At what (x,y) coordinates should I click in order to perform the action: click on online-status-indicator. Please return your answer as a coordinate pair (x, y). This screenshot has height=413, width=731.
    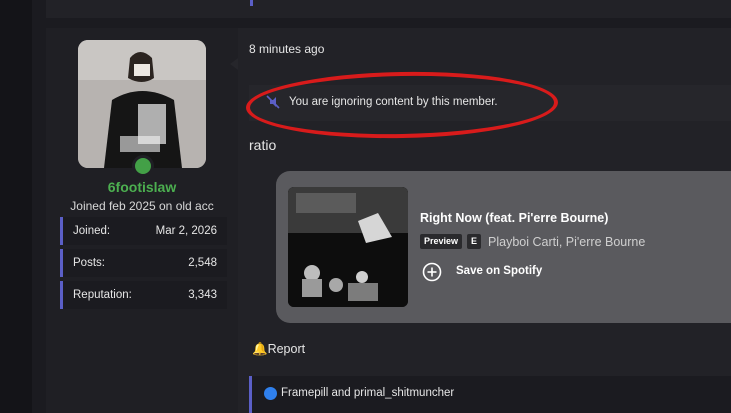
    Looking at the image, I should click on (143, 166).